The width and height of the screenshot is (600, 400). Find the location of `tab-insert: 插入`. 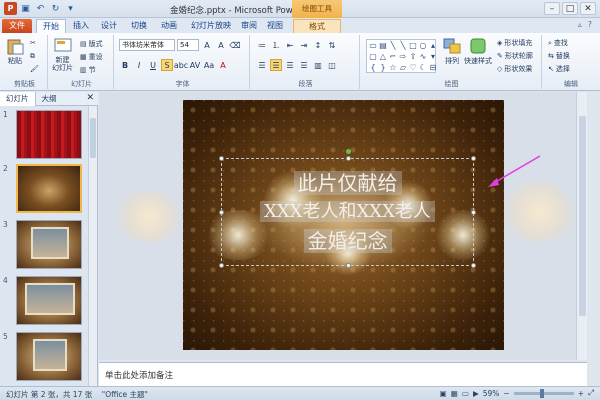

tab-insert: 插入 is located at coordinates (81, 26).